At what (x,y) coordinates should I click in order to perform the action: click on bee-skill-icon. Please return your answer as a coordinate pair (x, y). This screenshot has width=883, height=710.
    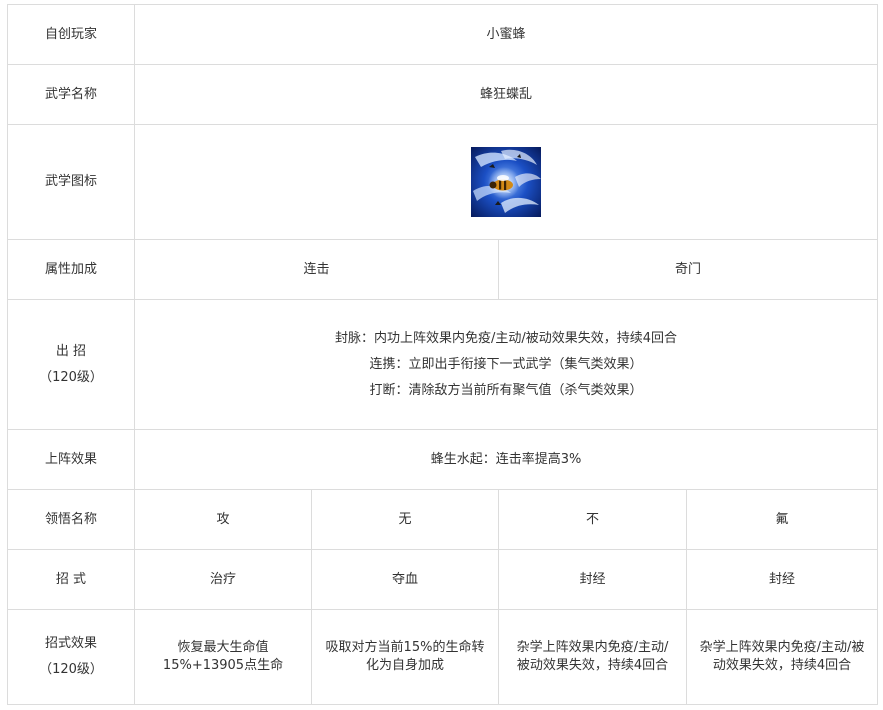
    Looking at the image, I should click on (506, 182).